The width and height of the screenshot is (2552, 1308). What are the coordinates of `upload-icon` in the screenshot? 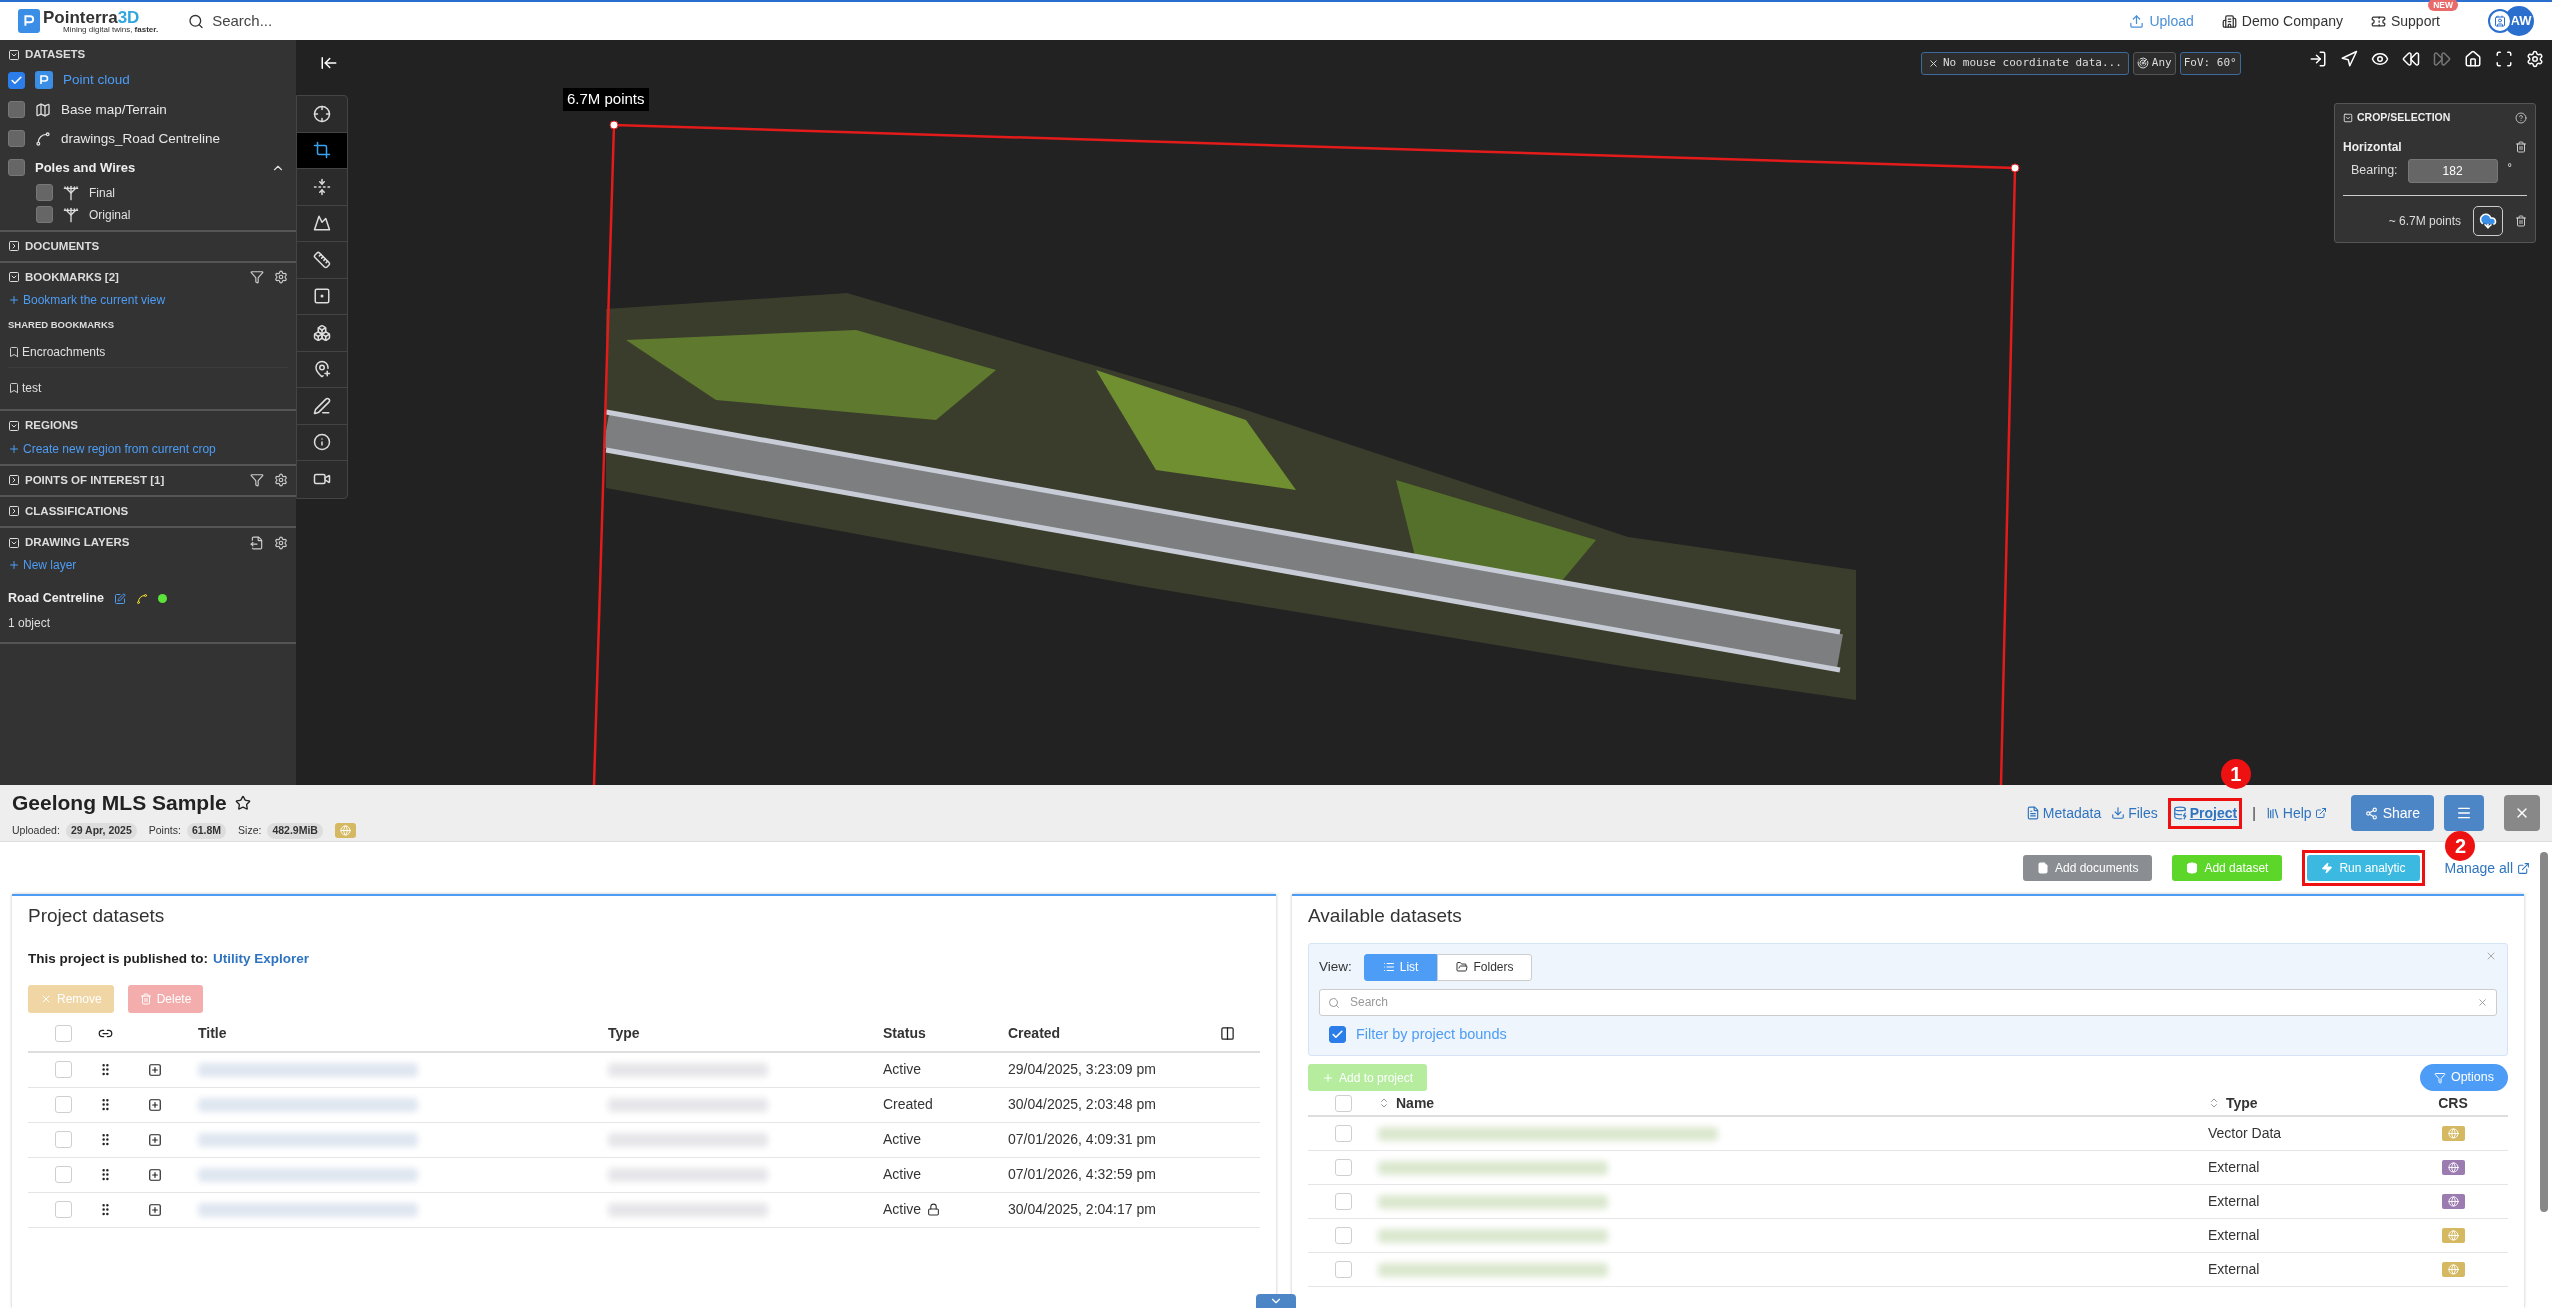 It's located at (2137, 21).